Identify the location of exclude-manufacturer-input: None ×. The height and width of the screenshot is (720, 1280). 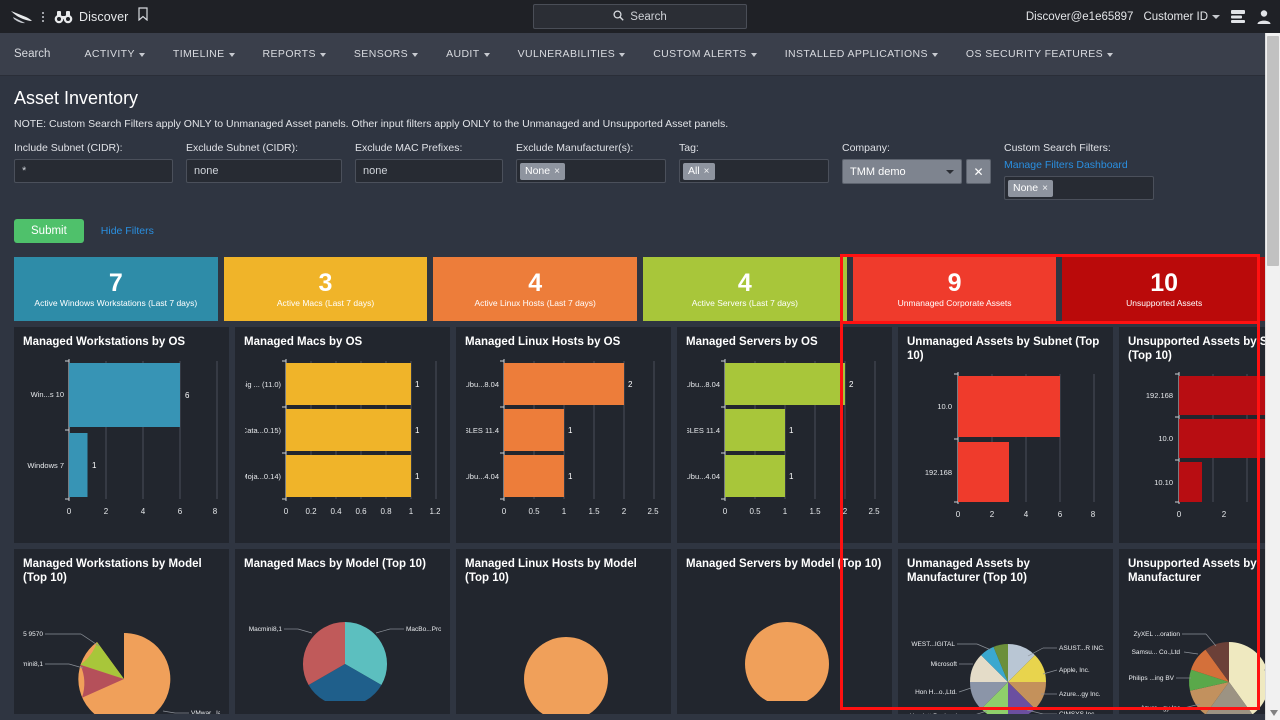
(591, 171).